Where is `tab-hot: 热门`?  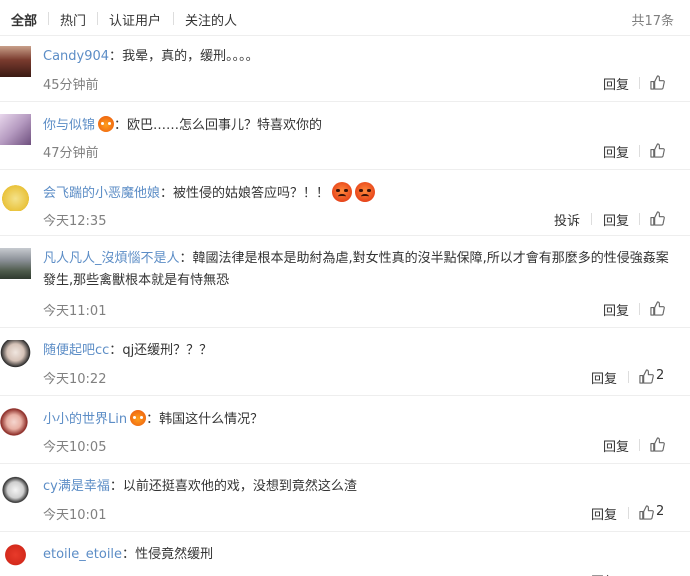 tab-hot: 热门 is located at coordinates (73, 19).